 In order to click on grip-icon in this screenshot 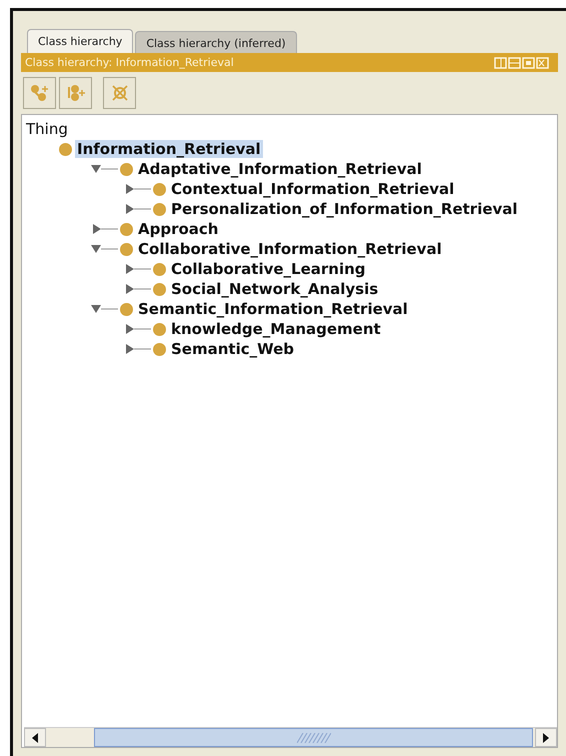, I will do `click(313, 737)`.